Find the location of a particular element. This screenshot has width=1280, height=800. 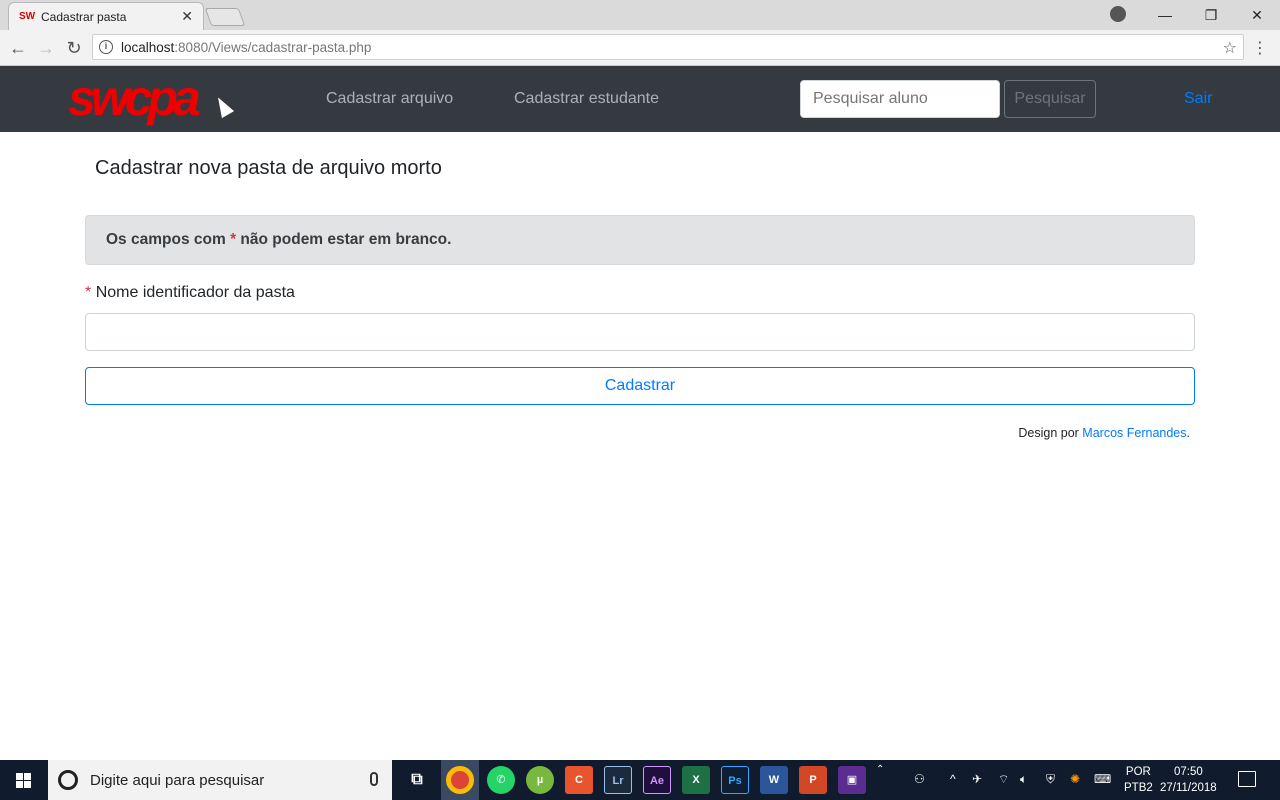

clock-date: 27/11/2018 is located at coordinates (1188, 788).